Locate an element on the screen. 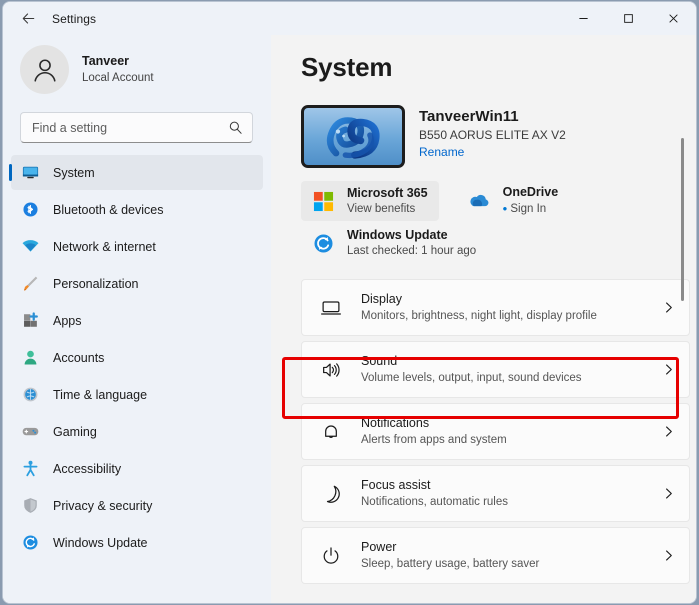 The height and width of the screenshot is (605, 699). settings-row-subtitle: Sleep, battery usage, battery saver is located at coordinates (450, 564).